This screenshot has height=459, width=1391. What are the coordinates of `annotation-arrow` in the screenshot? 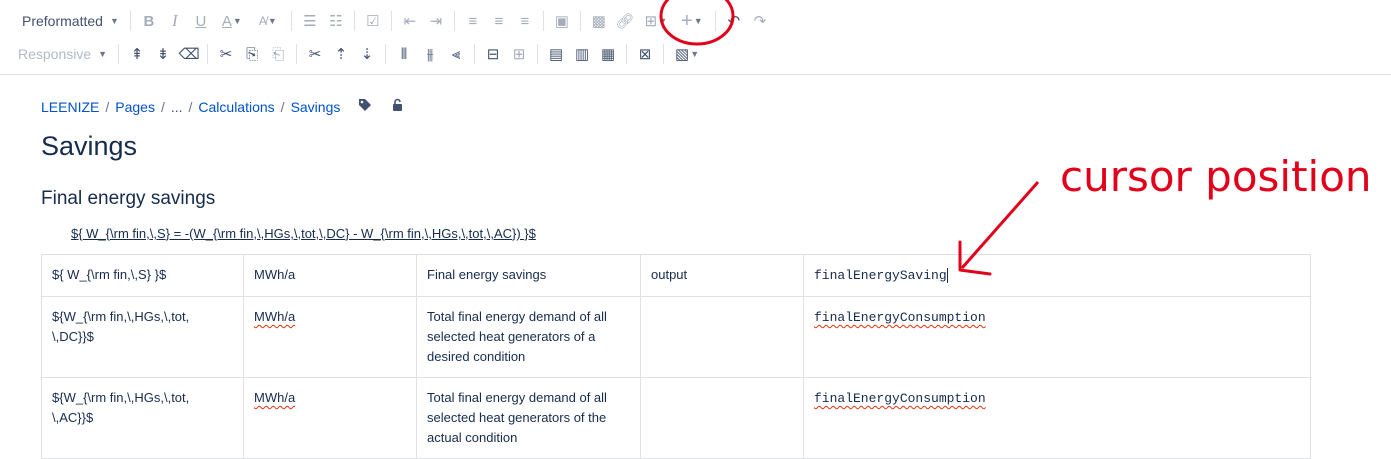 It's located at (1000, 225).